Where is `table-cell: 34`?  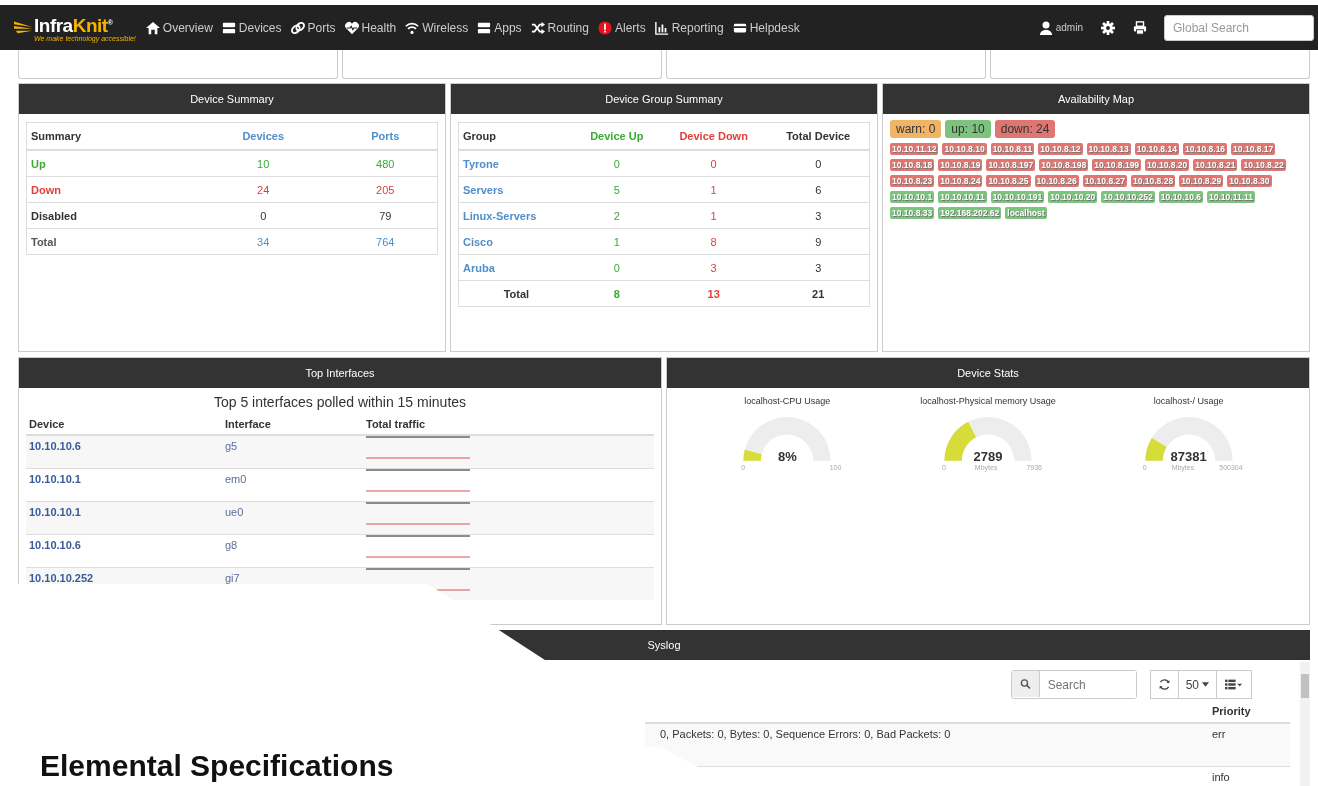 table-cell: 34 is located at coordinates (263, 241).